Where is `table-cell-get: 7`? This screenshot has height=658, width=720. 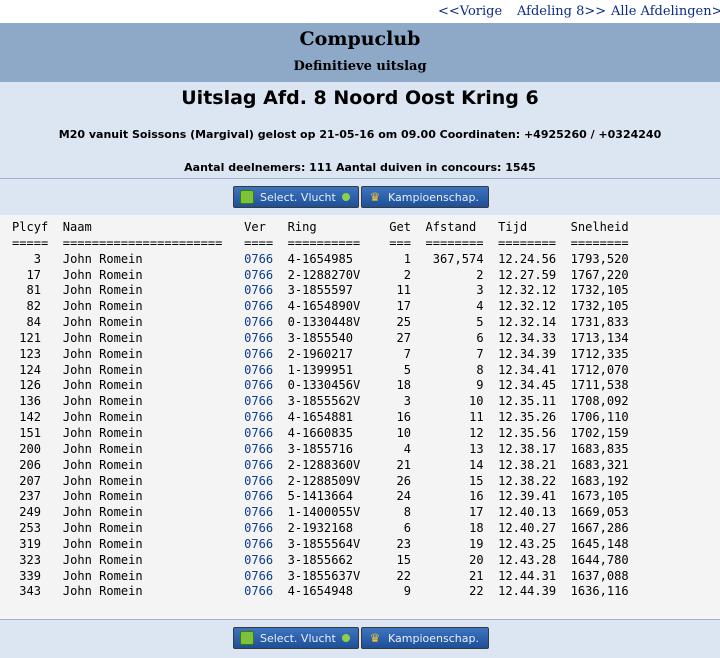 table-cell-get: 7 is located at coordinates (407, 353).